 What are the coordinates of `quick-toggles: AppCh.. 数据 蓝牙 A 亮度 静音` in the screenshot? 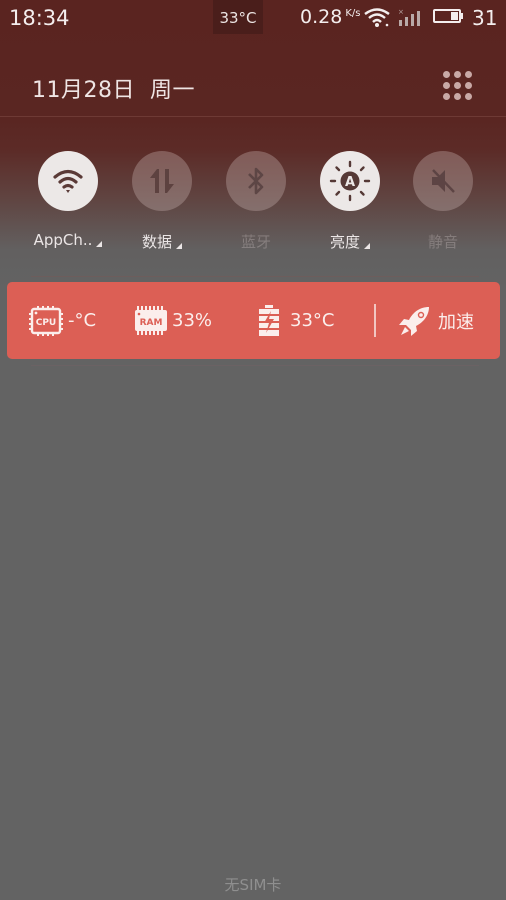 It's located at (253, 206).